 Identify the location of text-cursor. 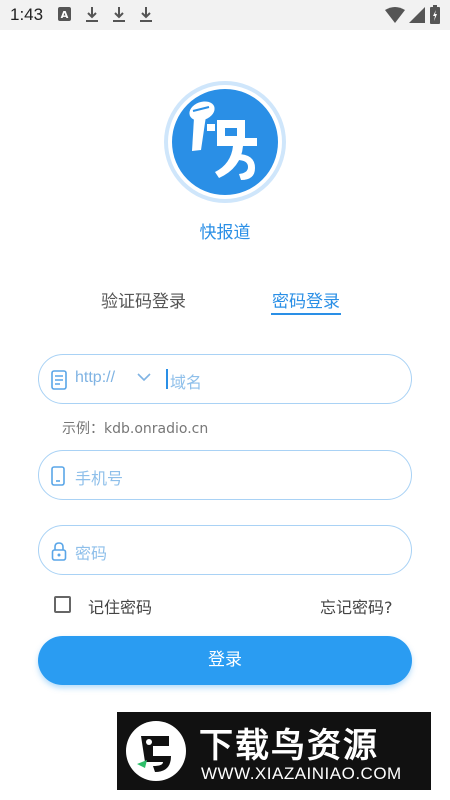
(167, 379).